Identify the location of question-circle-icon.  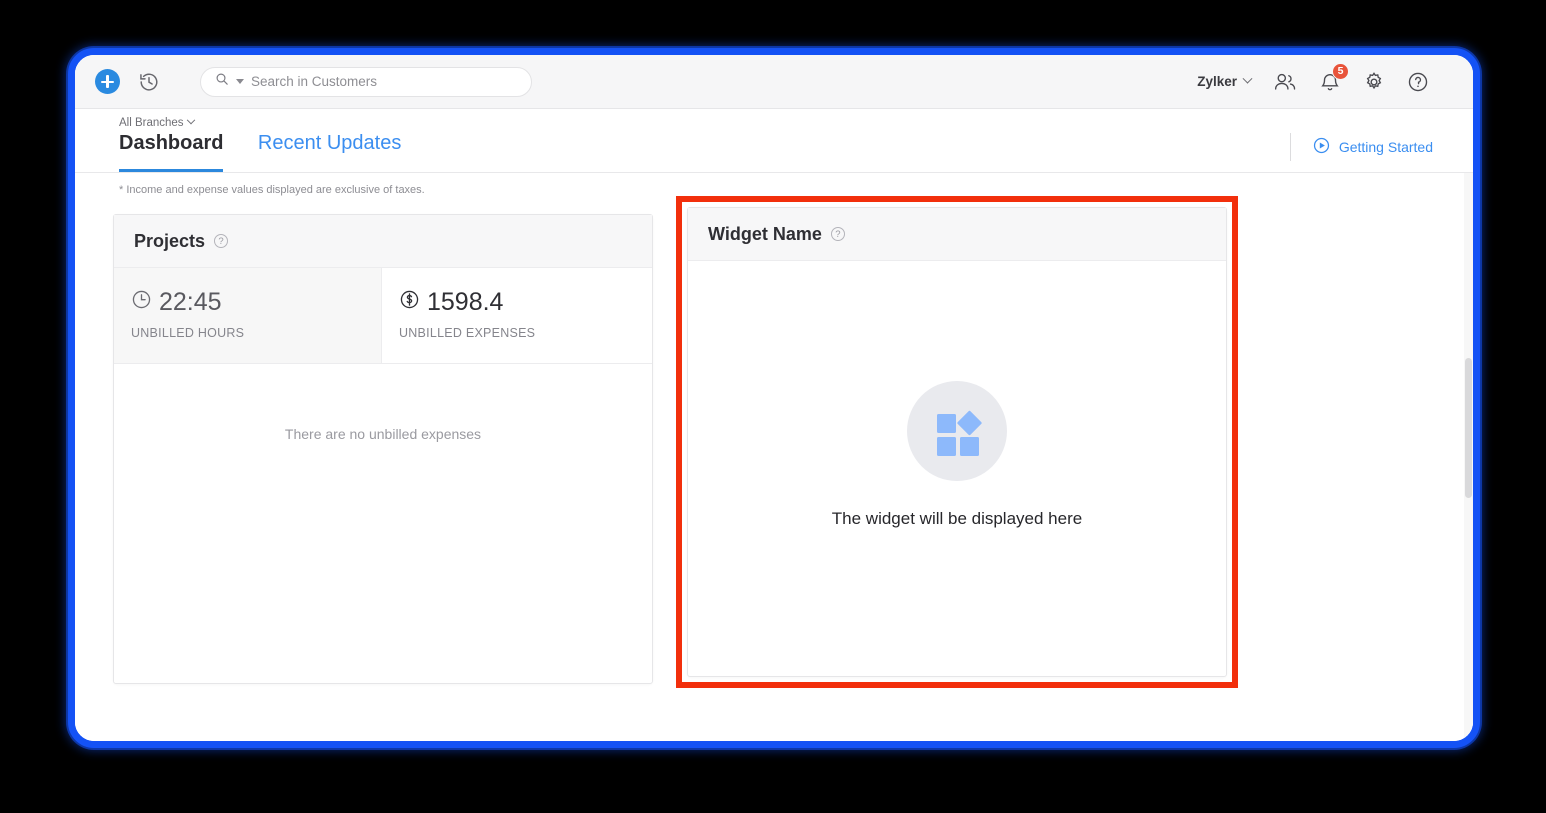
(1418, 82).